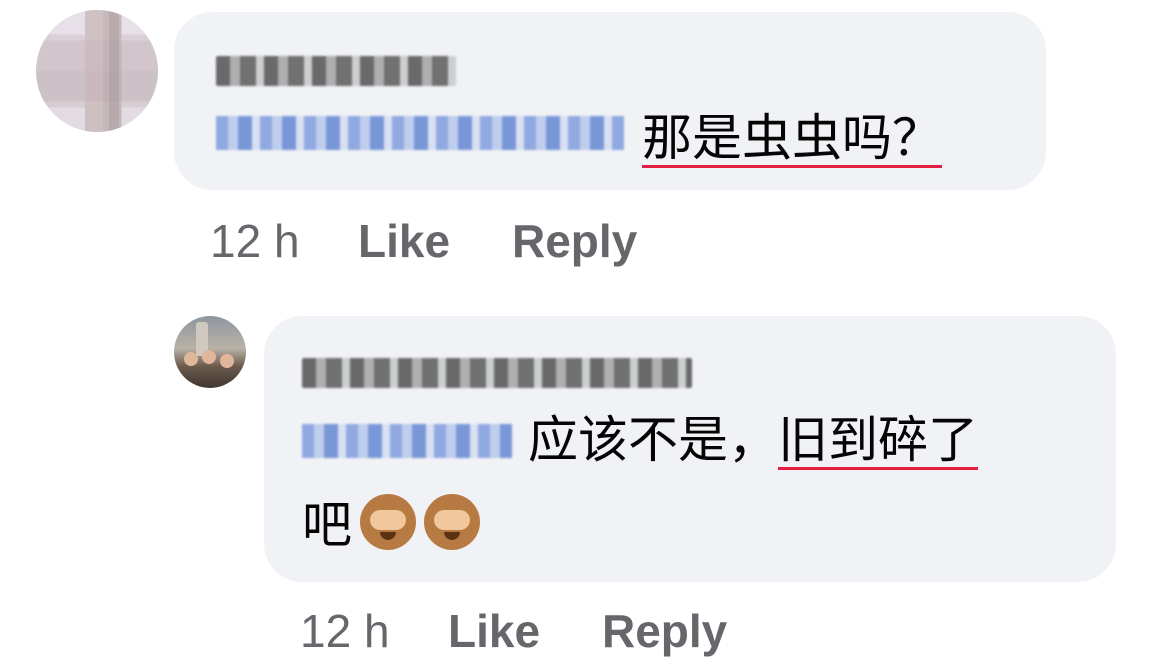  I want to click on reply-text-part-1: 应该不是，, so click(653, 440).